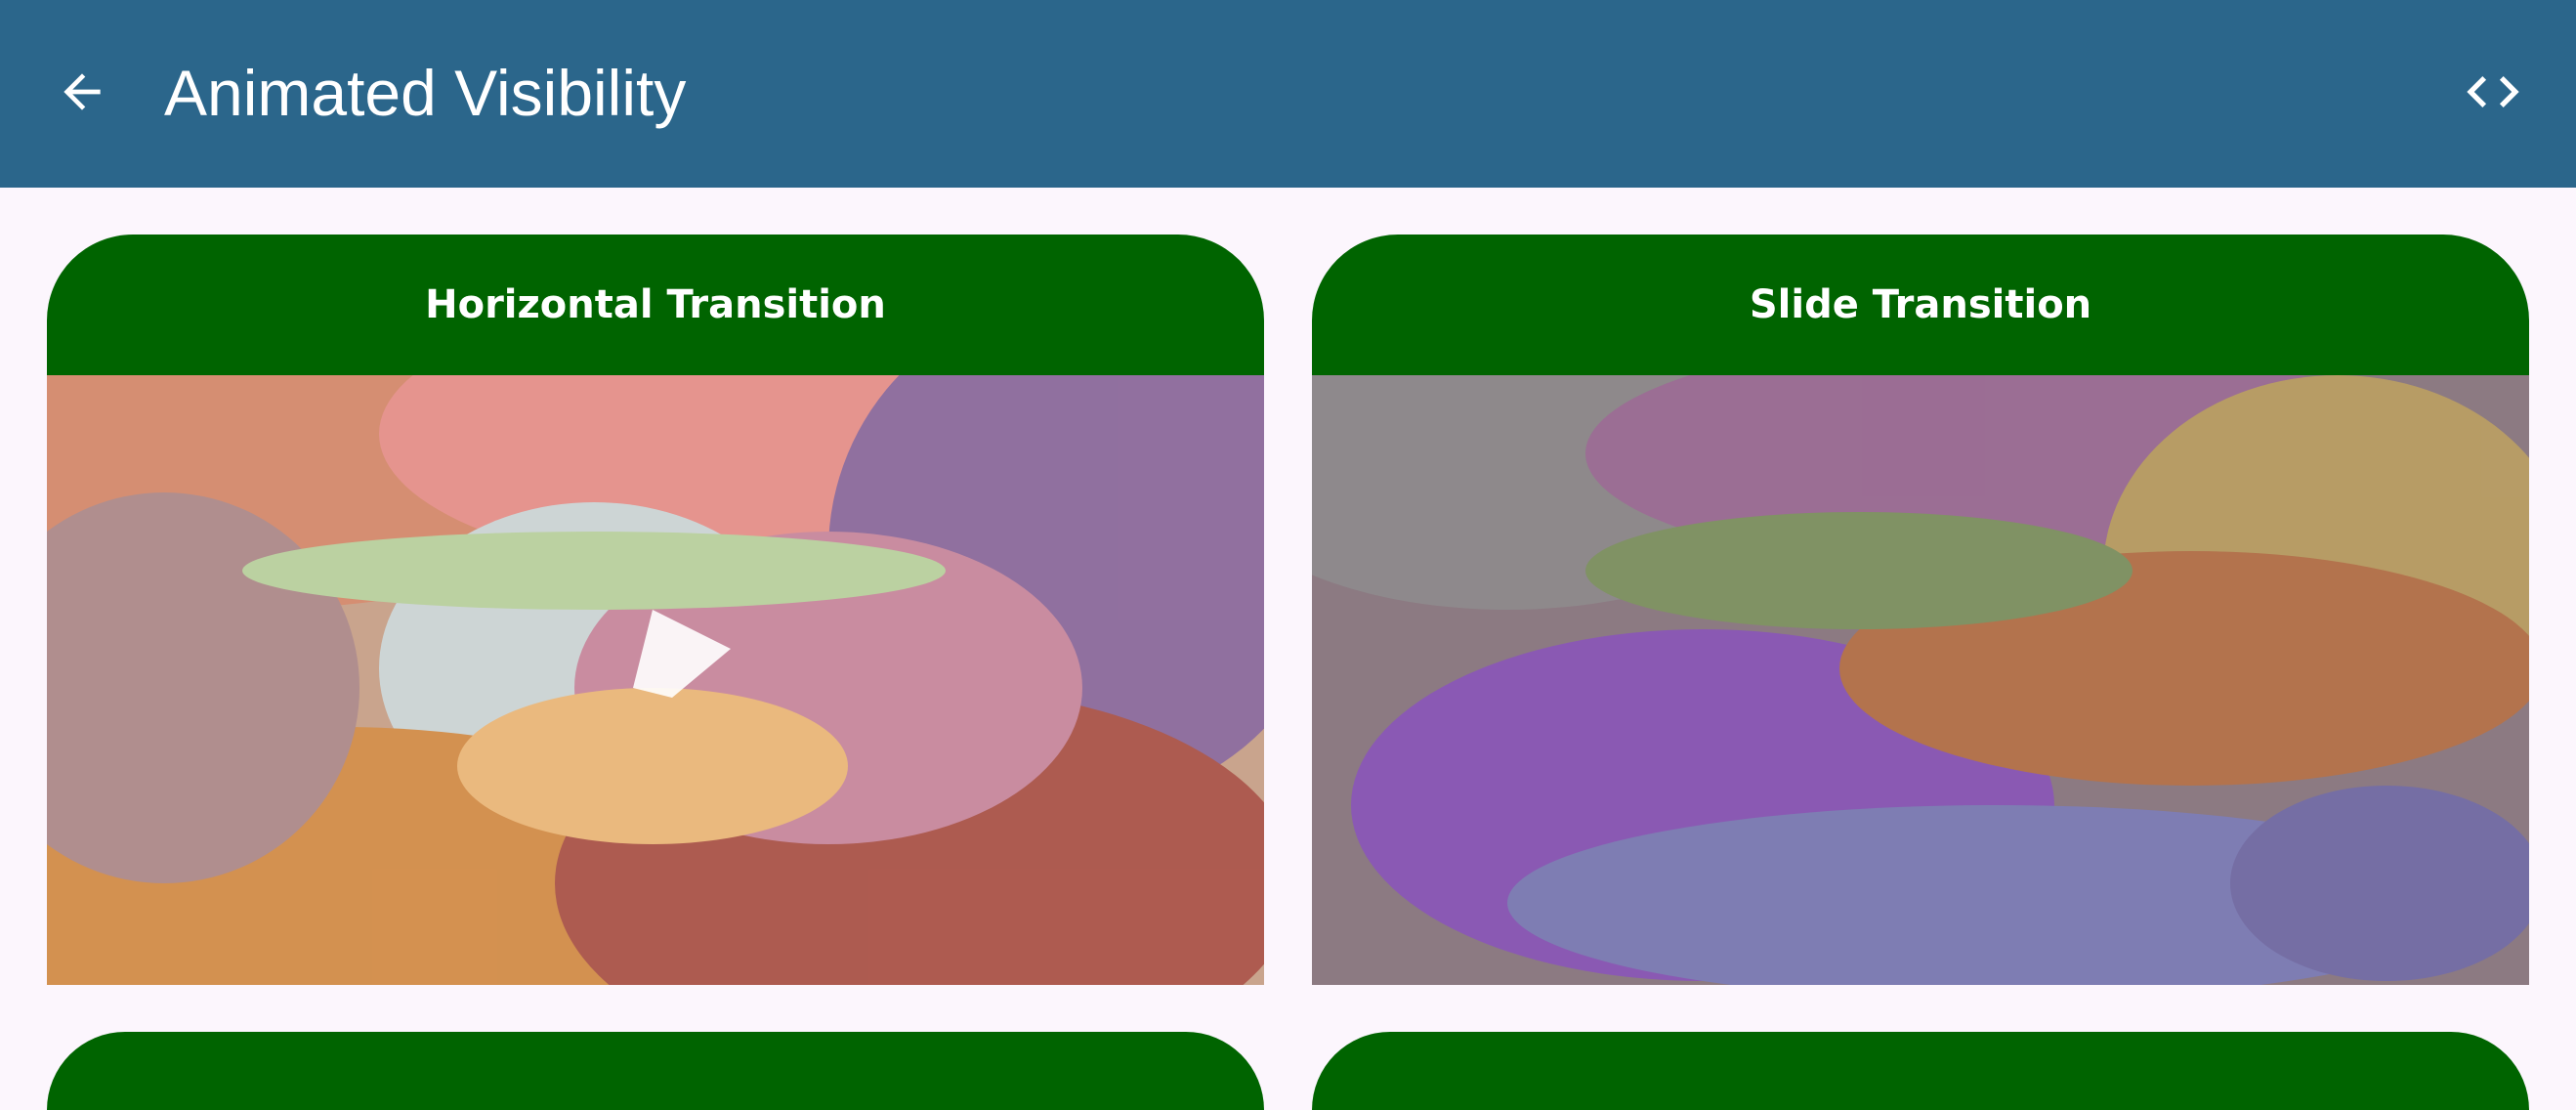 This screenshot has height=1110, width=2576. I want to click on view-code-button, so click(2493, 92).